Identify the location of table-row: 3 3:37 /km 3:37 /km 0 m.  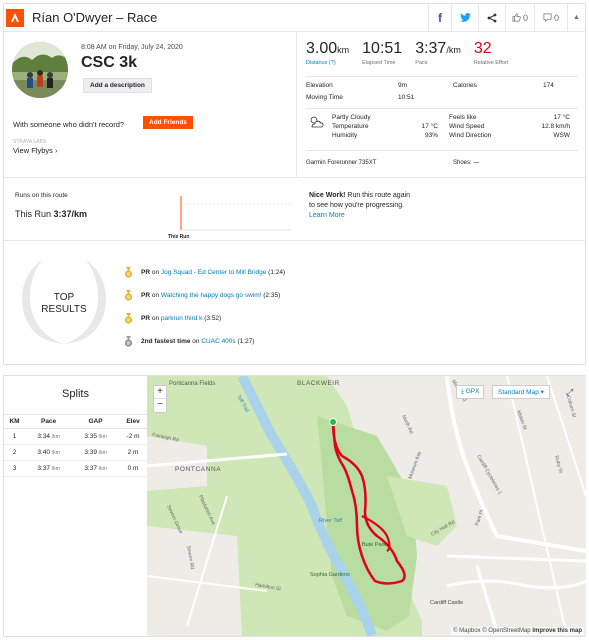
(75, 468).